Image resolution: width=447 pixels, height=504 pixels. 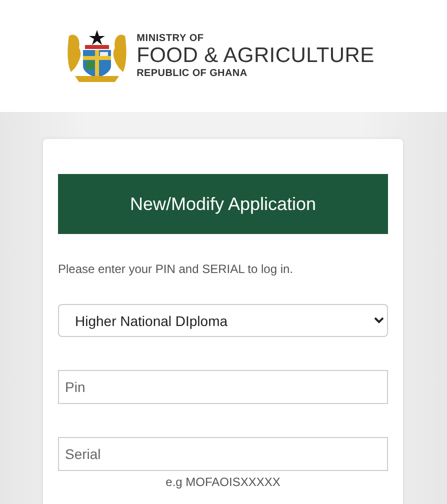 I want to click on logo-text: FOOD & AGRICULTURE, so click(x=255, y=56).